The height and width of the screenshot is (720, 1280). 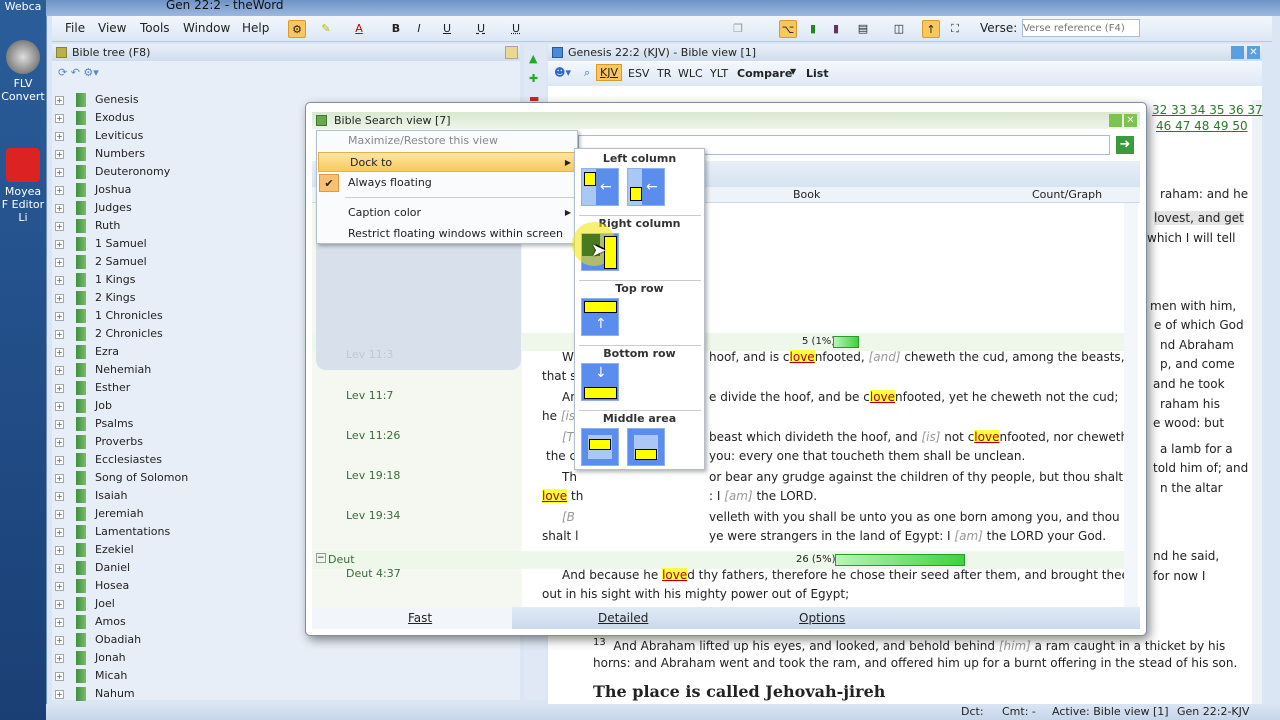 What do you see at coordinates (646, 447) in the screenshot?
I see `dock-middle-bottom-icon` at bounding box center [646, 447].